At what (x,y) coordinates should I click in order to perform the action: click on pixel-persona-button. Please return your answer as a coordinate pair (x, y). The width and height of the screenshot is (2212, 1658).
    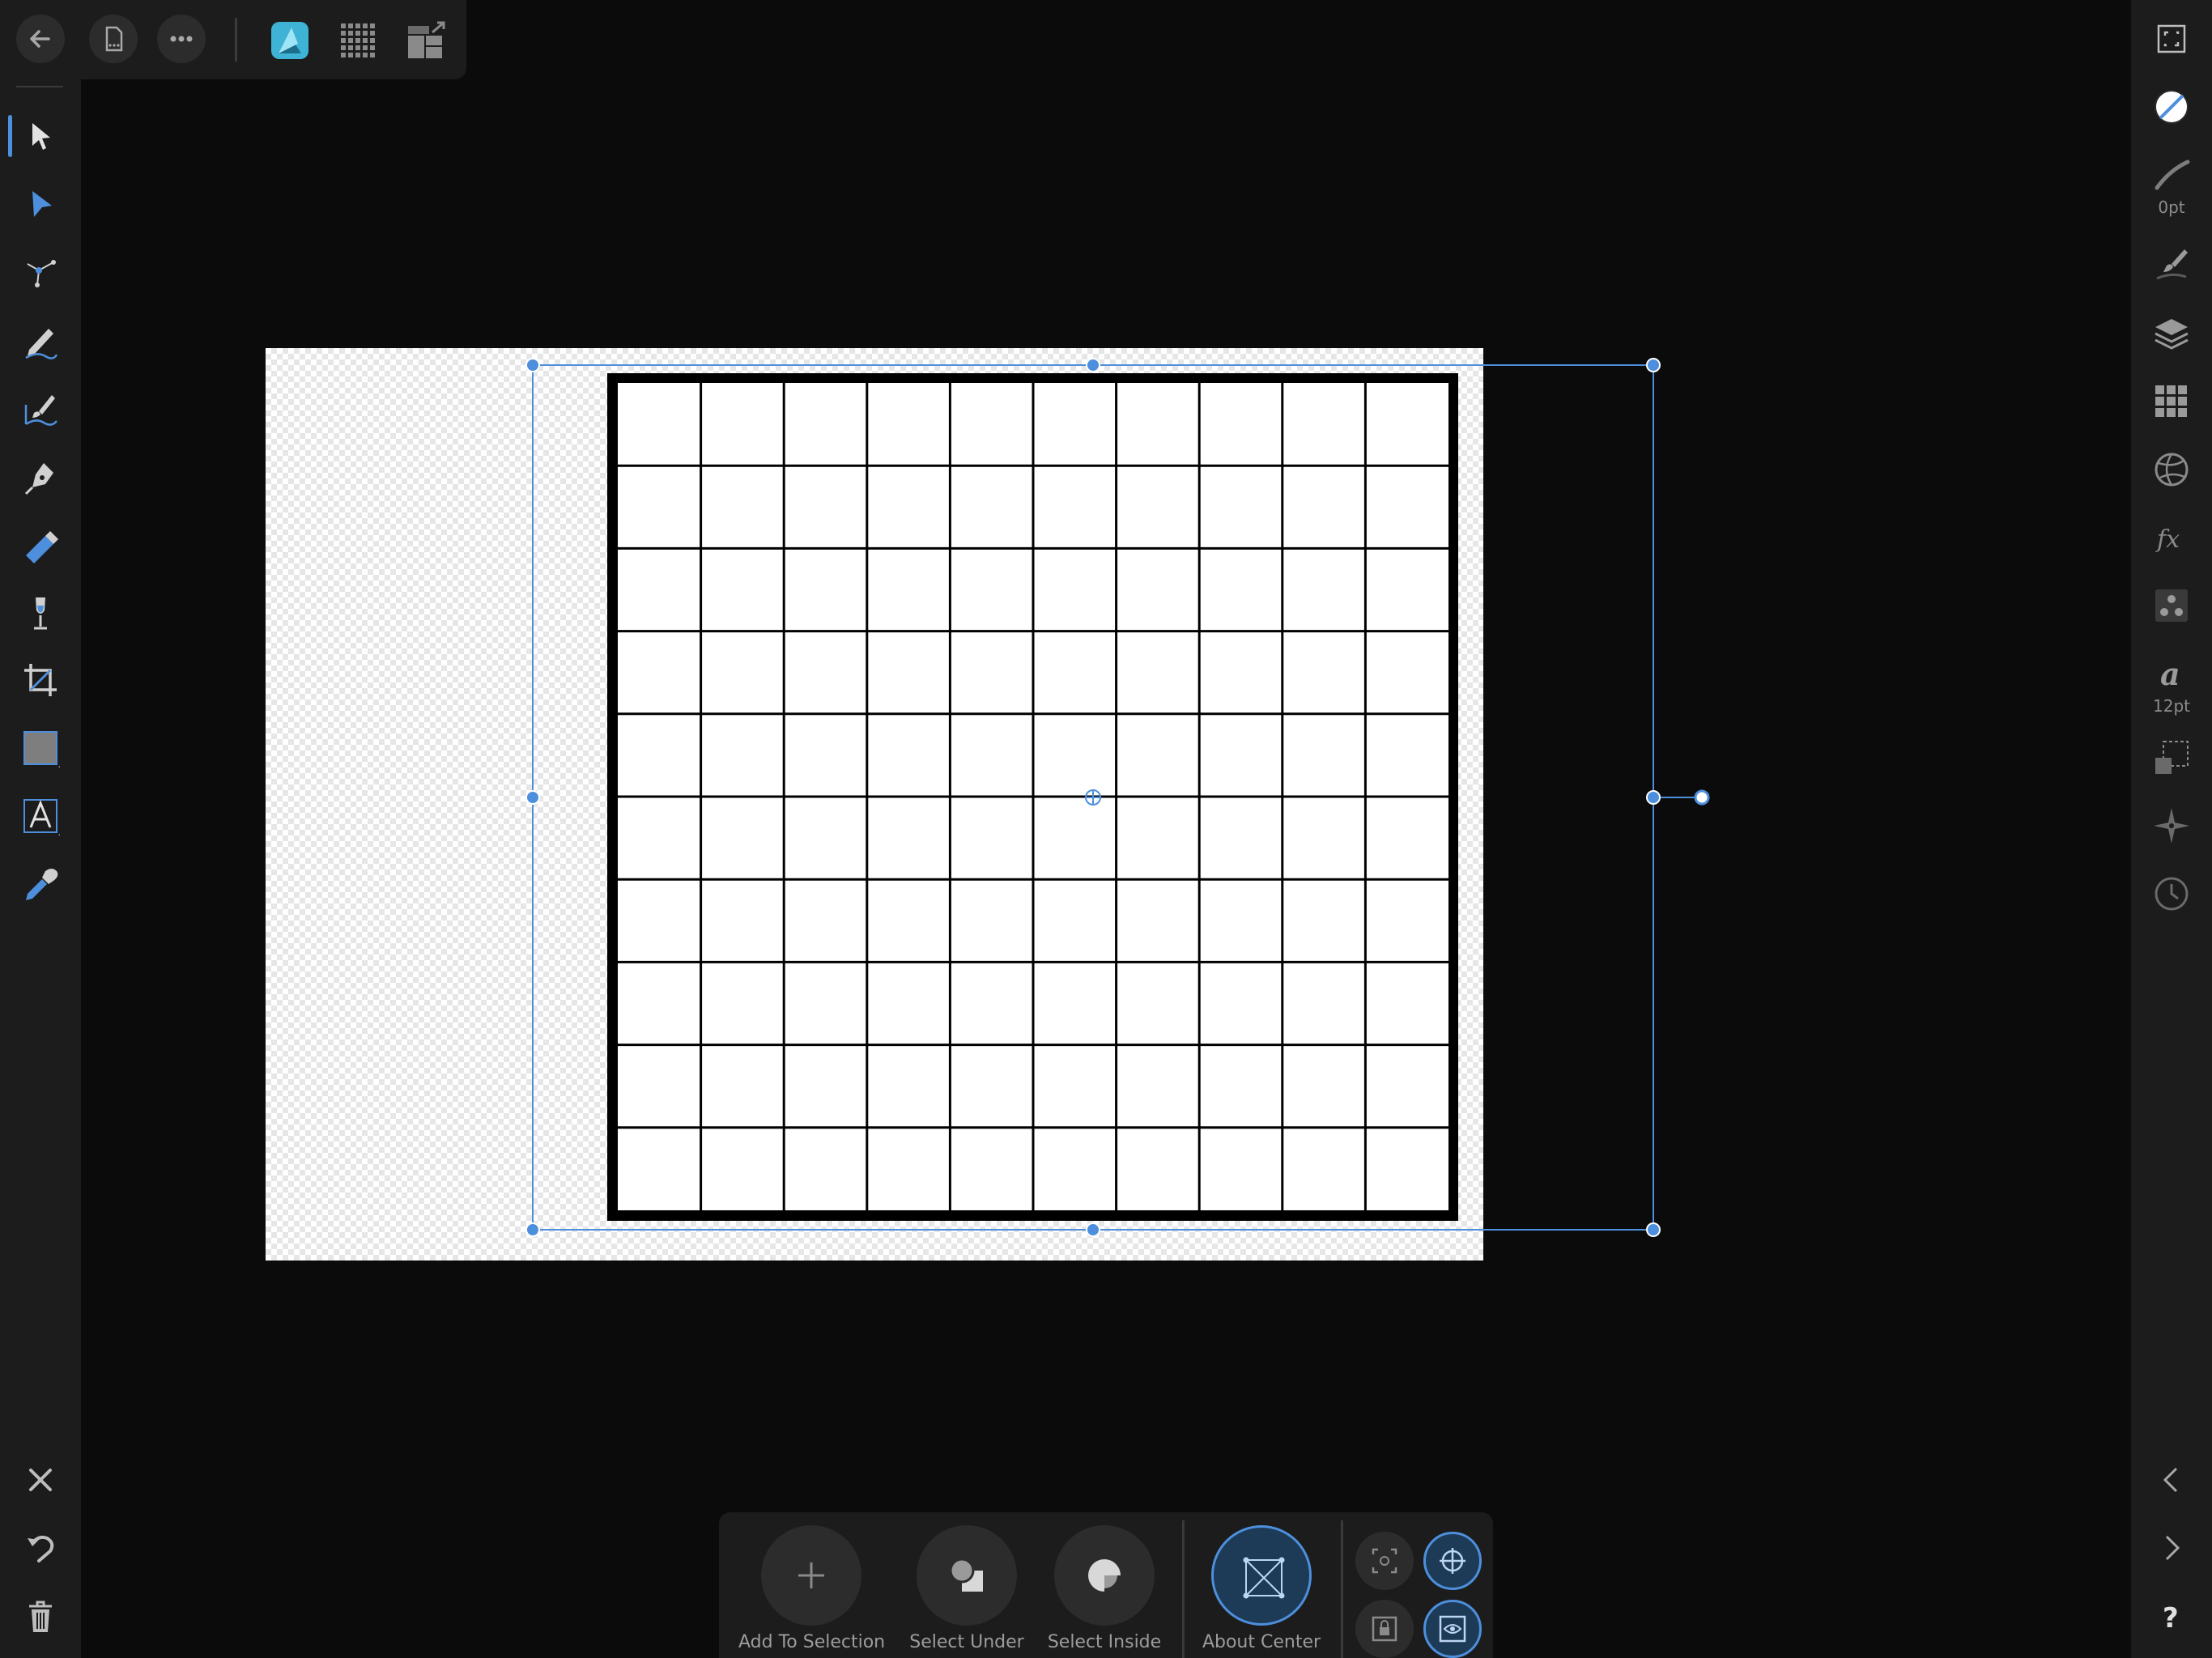
    Looking at the image, I should click on (358, 40).